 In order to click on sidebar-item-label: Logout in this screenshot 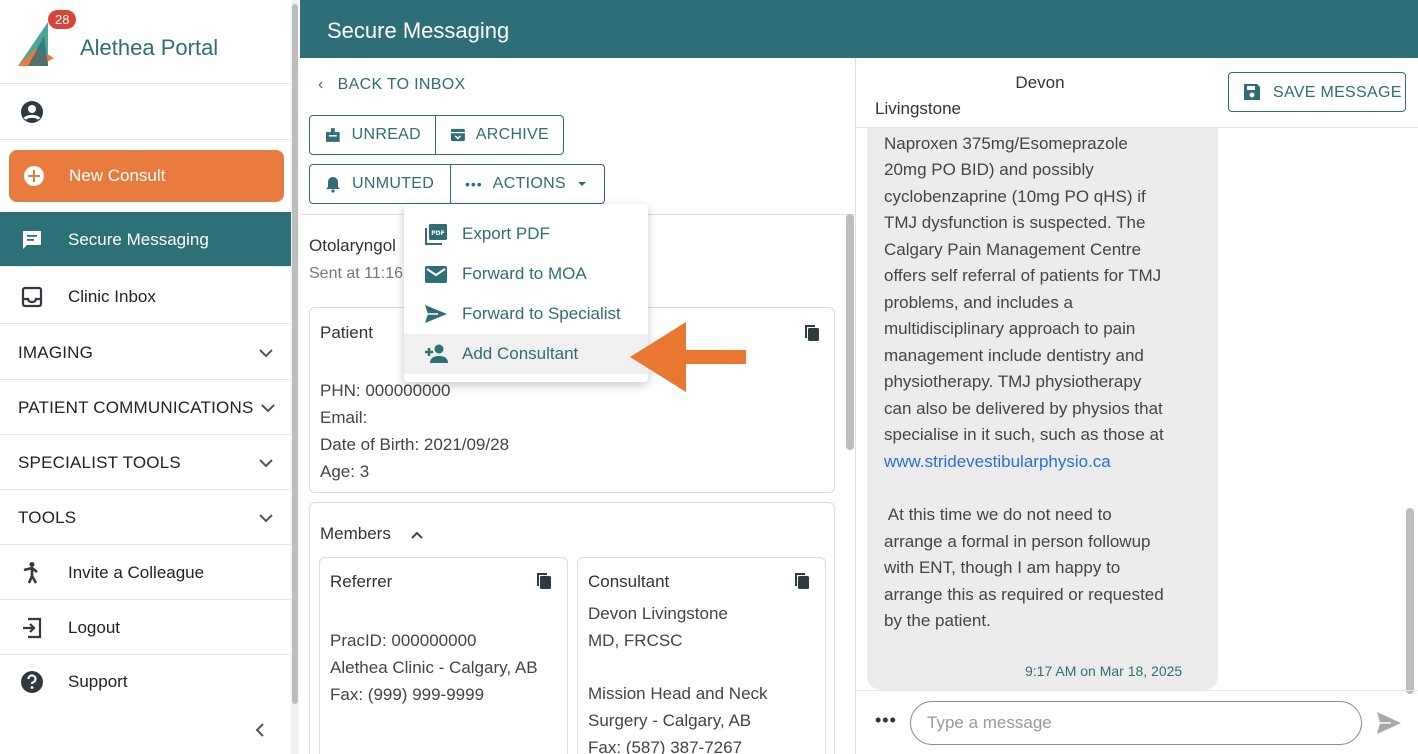, I will do `click(94, 627)`.